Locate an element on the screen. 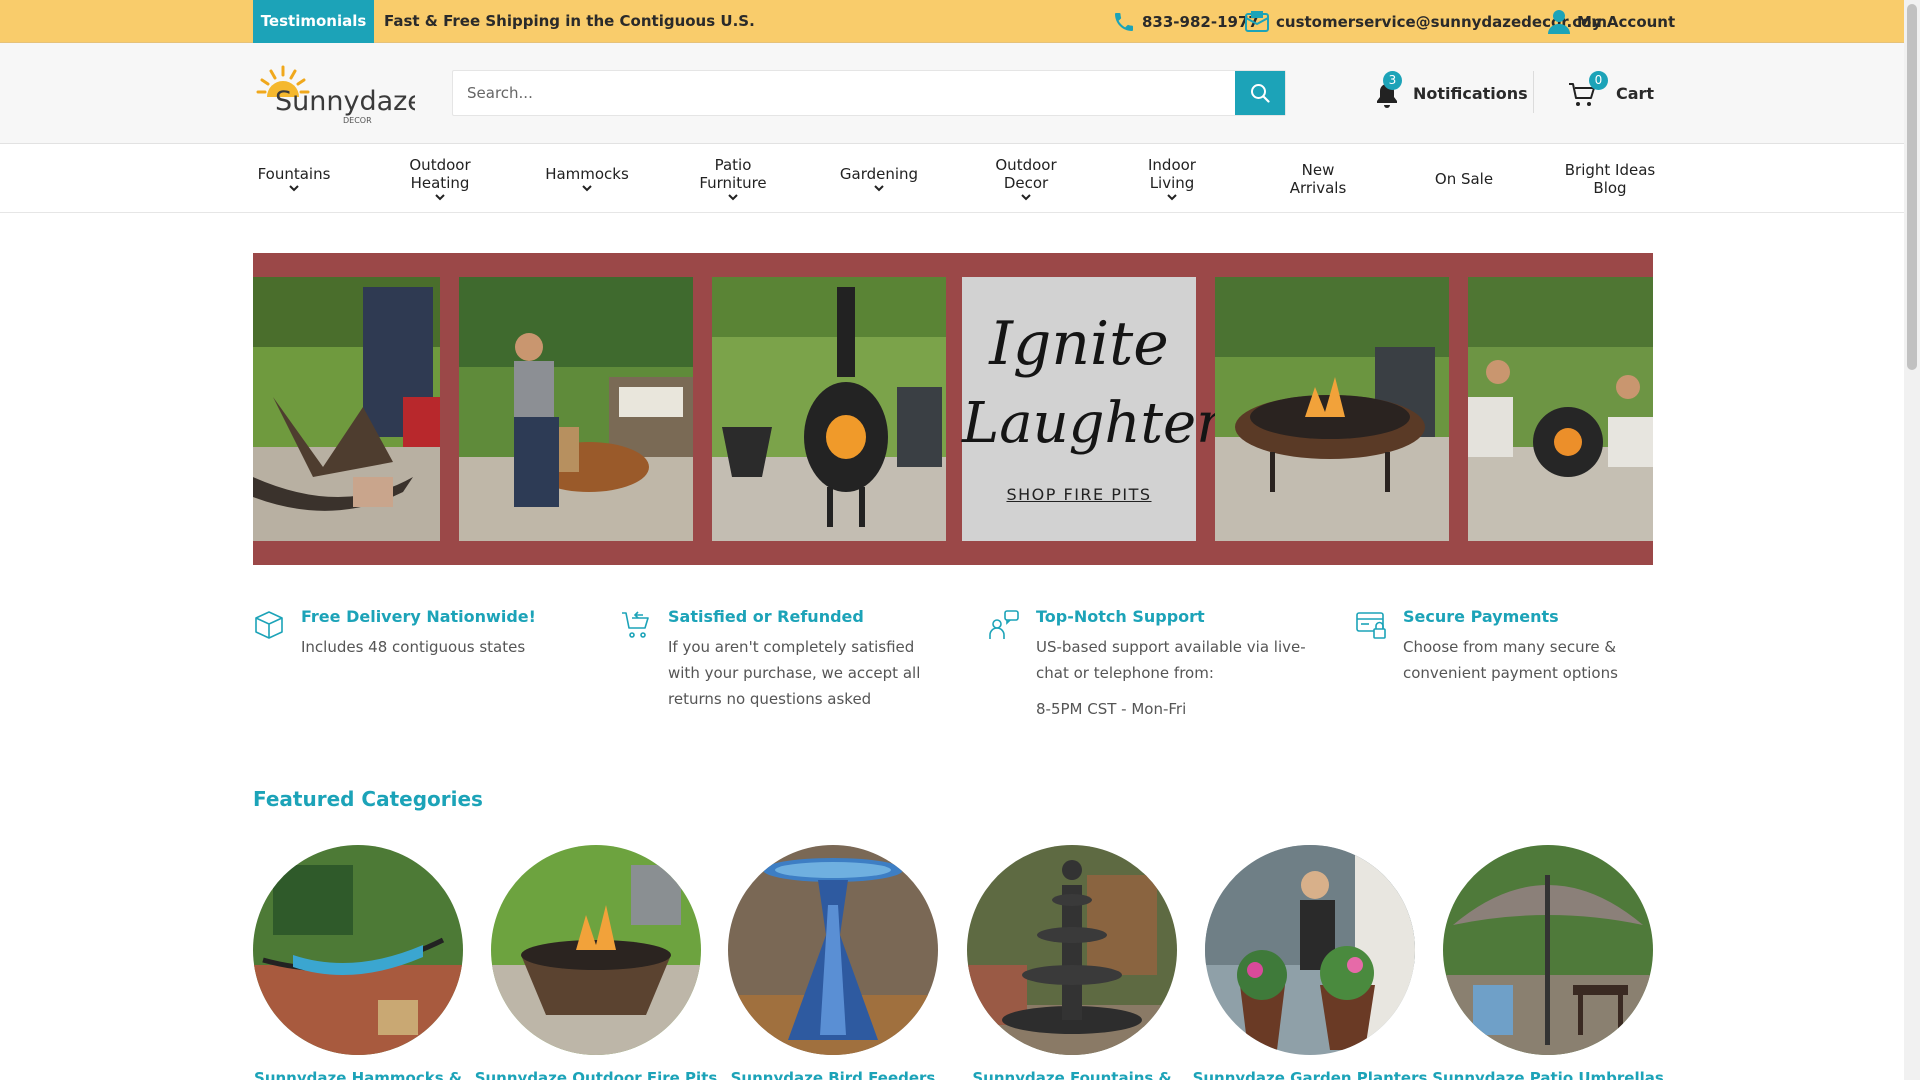  nav-item-label: New Arrivals is located at coordinates (1318, 178).